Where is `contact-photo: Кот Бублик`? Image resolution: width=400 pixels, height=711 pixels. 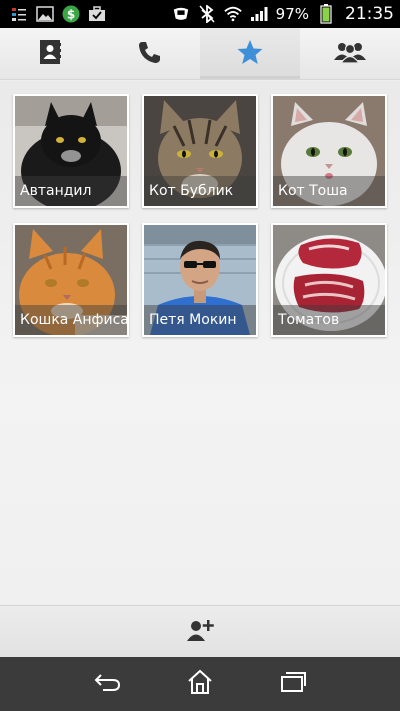
contact-photo: Кот Бублик is located at coordinates (200, 151).